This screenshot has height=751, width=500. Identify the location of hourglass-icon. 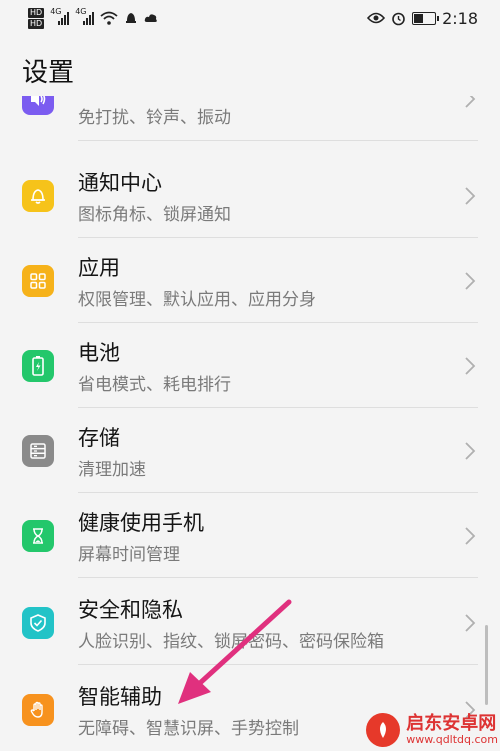
(38, 535).